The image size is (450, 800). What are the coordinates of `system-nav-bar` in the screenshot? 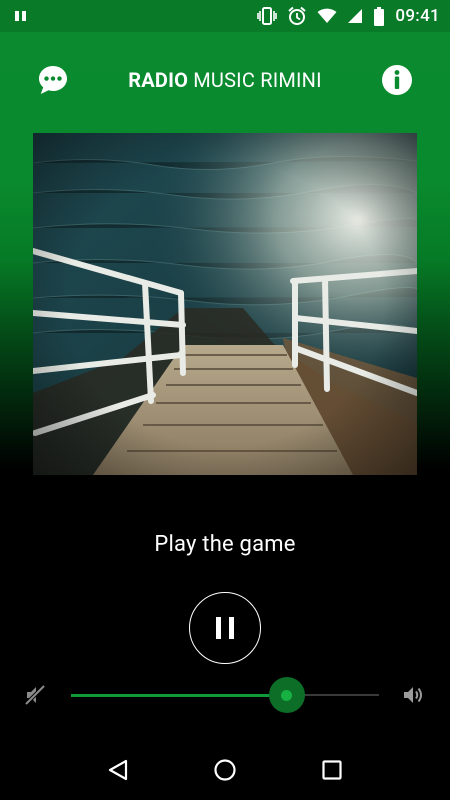 It's located at (225, 770).